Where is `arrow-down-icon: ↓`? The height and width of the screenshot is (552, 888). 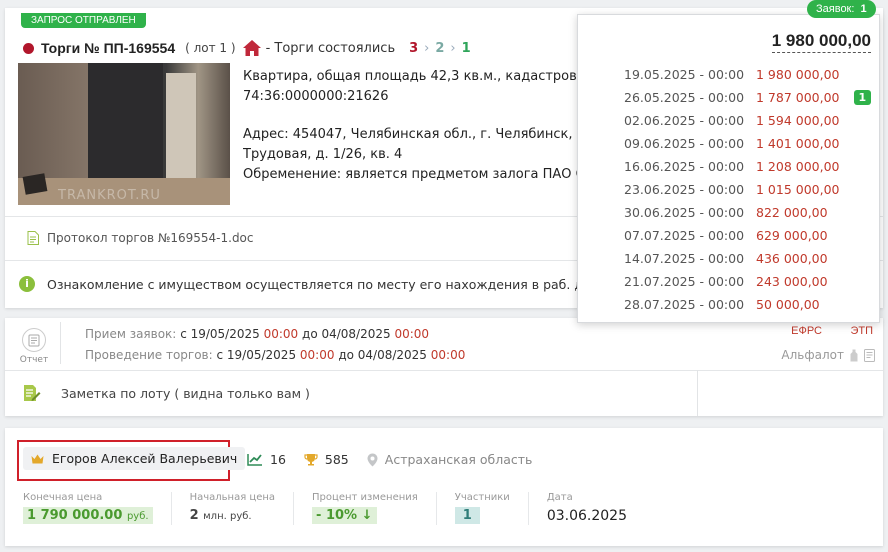 arrow-down-icon: ↓ is located at coordinates (367, 515).